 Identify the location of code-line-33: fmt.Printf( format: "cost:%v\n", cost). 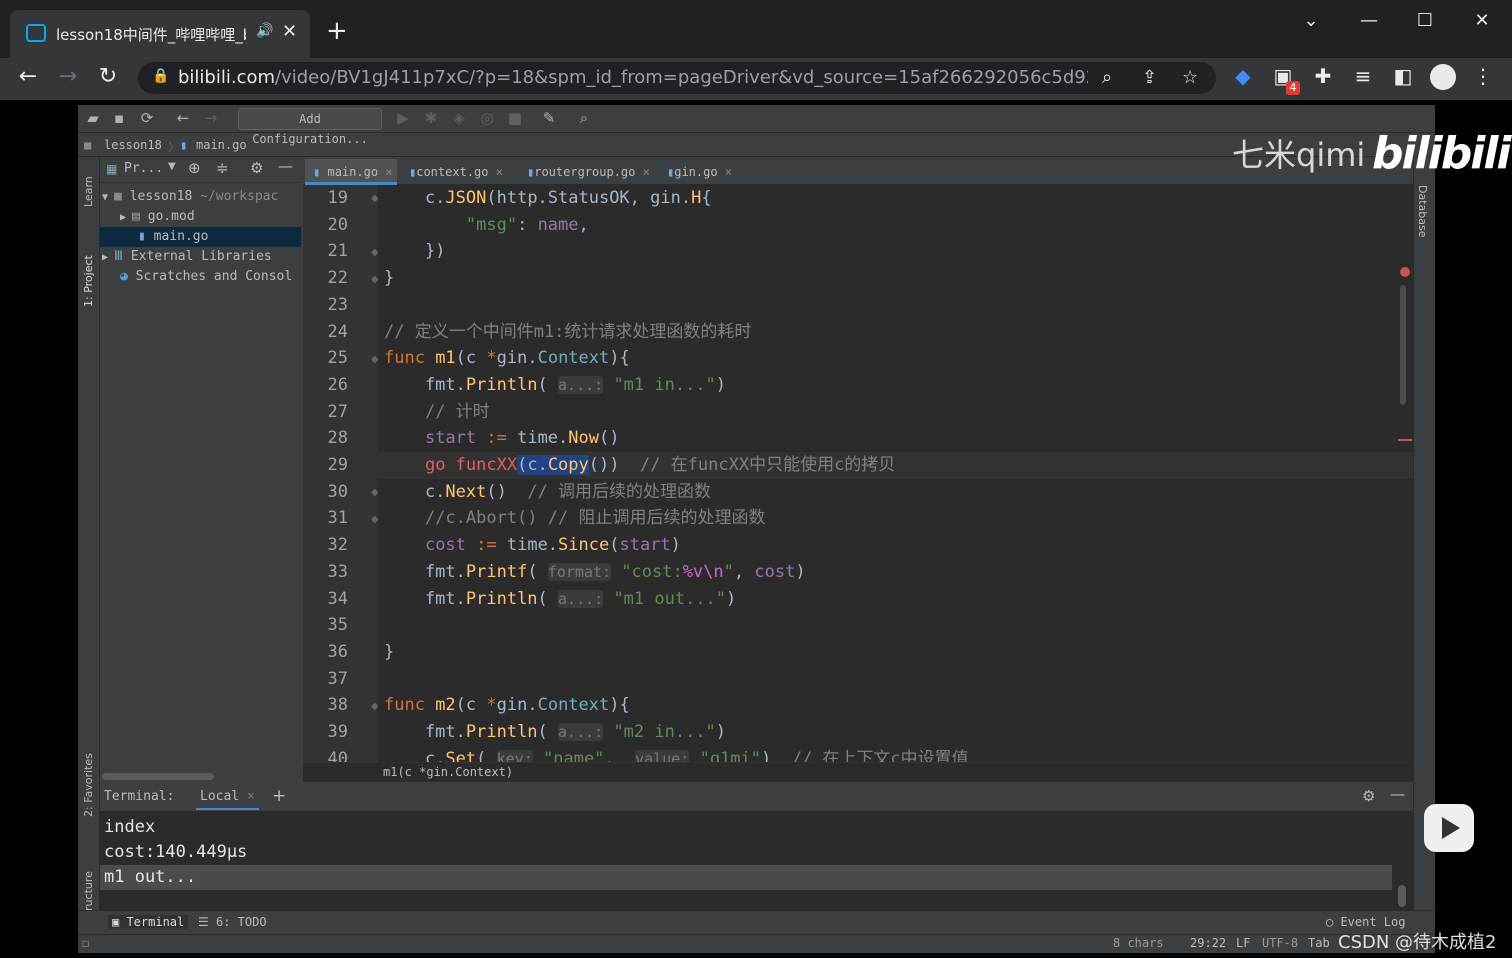
(595, 572).